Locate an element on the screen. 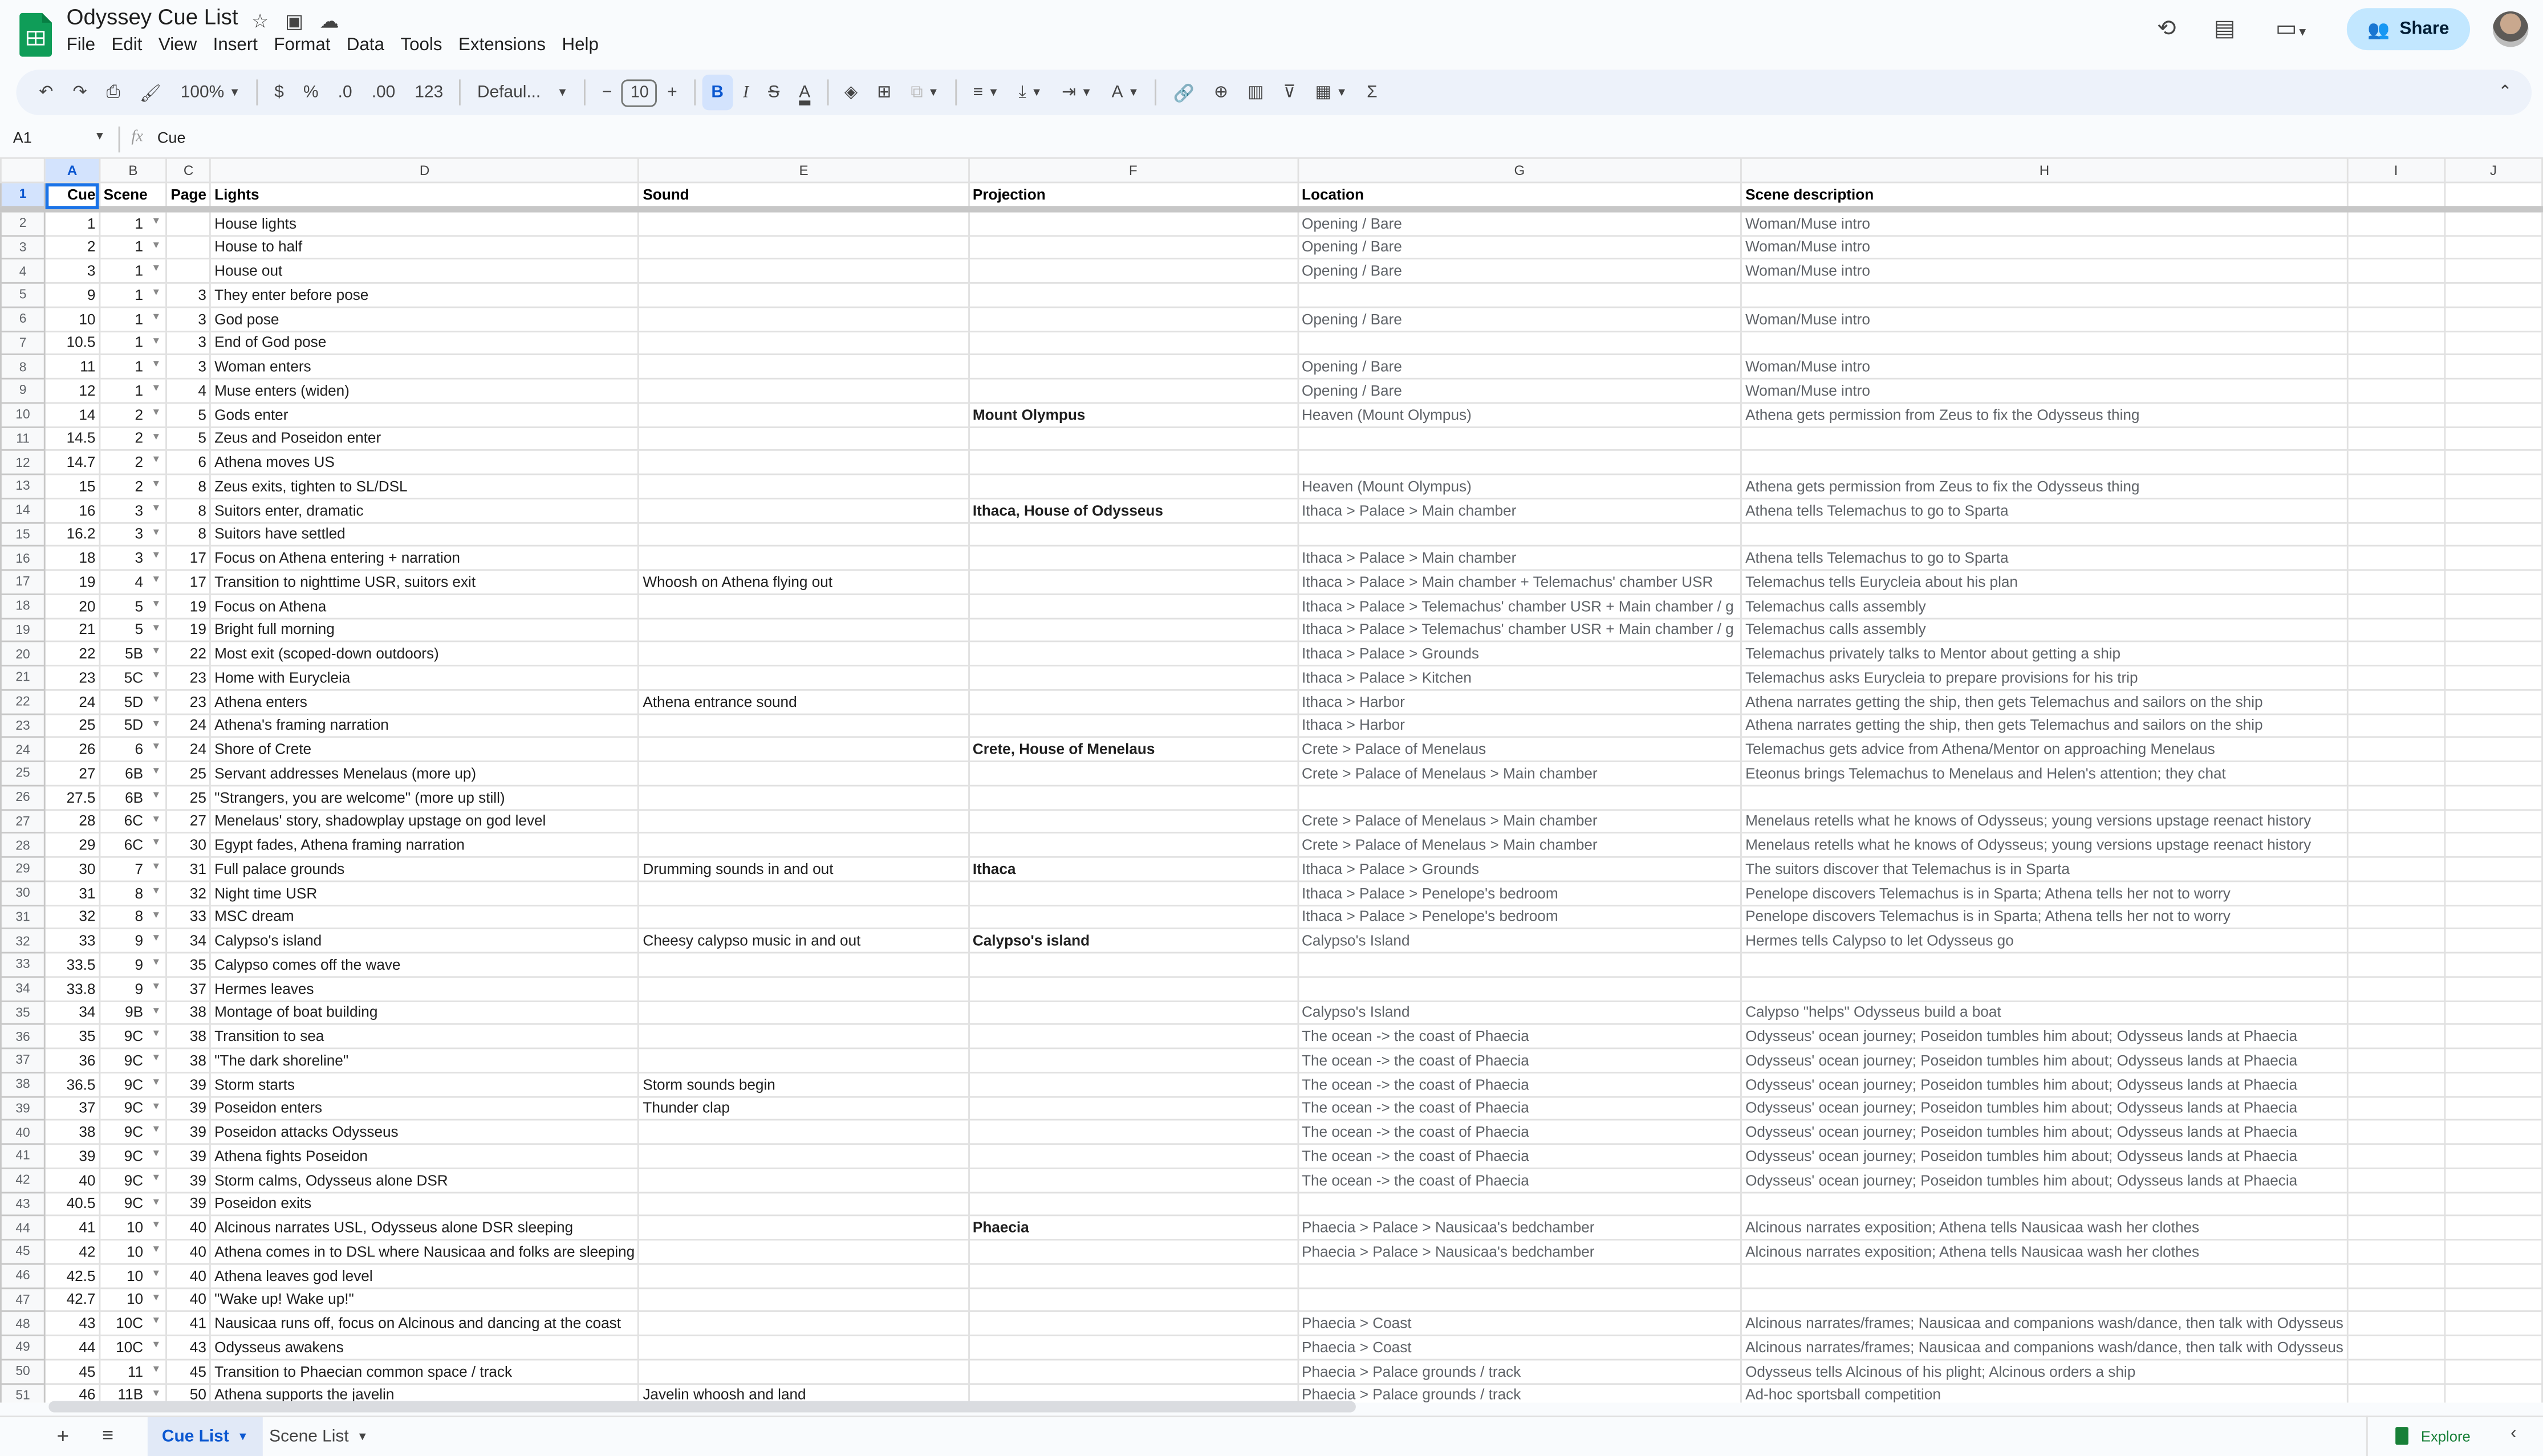 This screenshot has width=2543, height=1456. cell-lights: Storm starts is located at coordinates (424, 1084).